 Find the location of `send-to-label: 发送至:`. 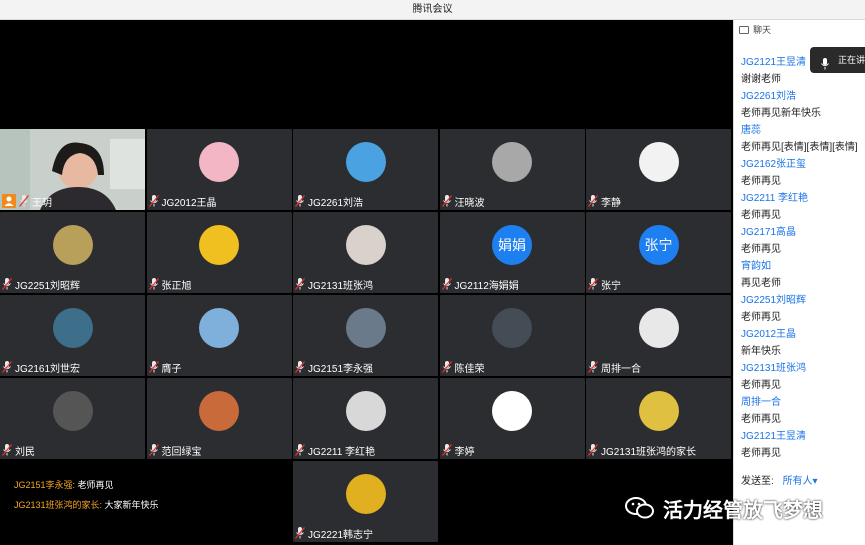

send-to-label: 发送至: is located at coordinates (757, 481).